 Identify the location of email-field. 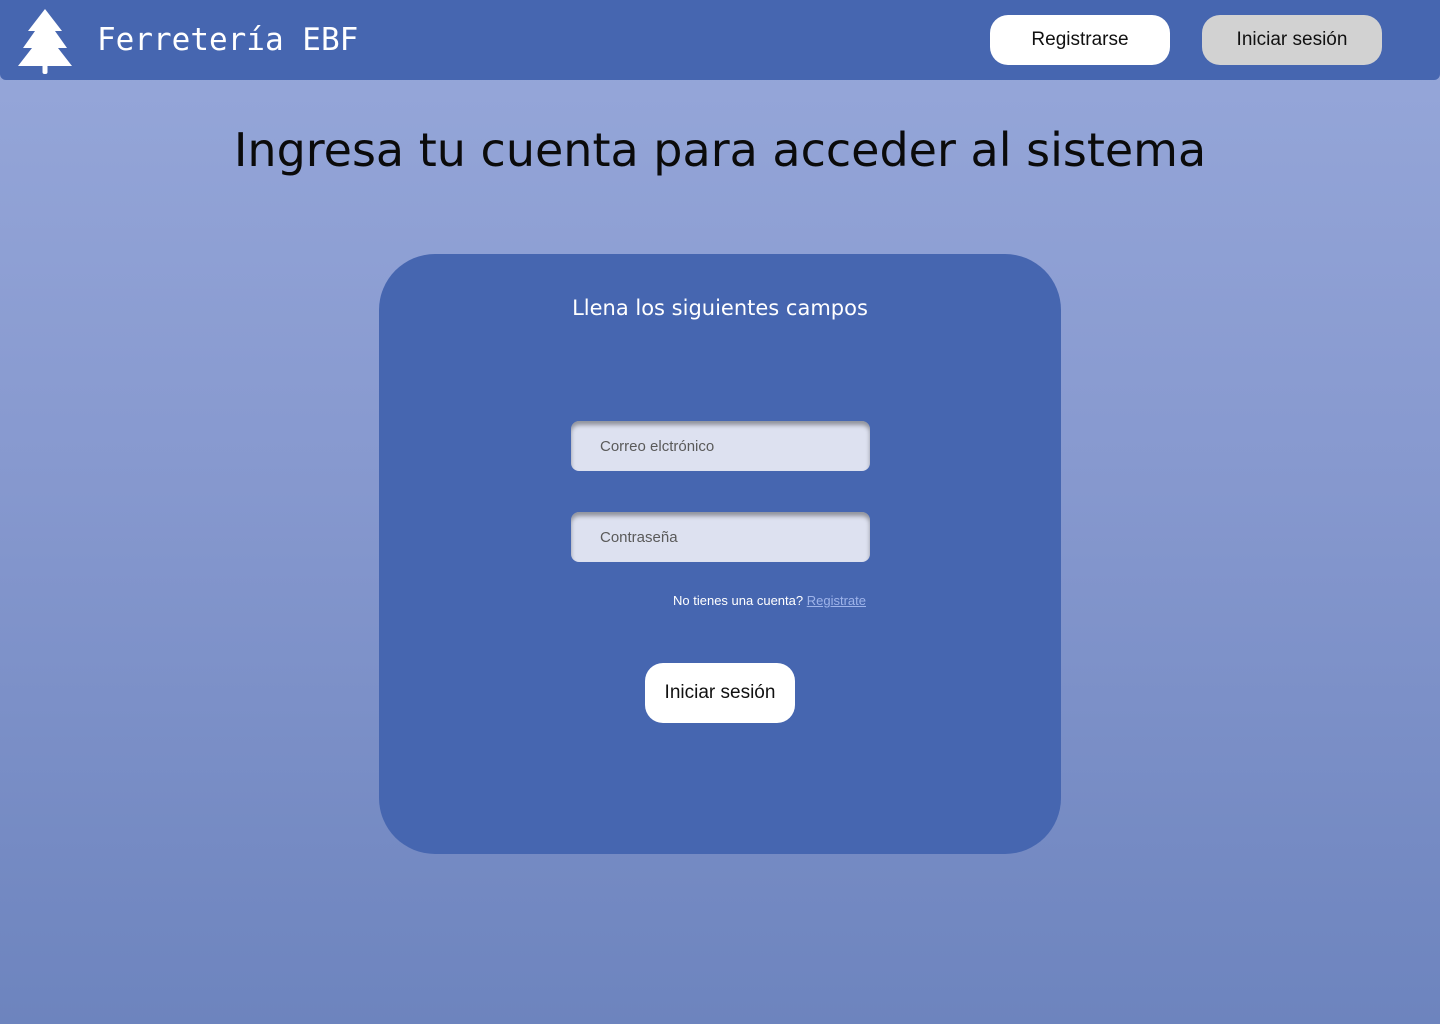
(720, 446).